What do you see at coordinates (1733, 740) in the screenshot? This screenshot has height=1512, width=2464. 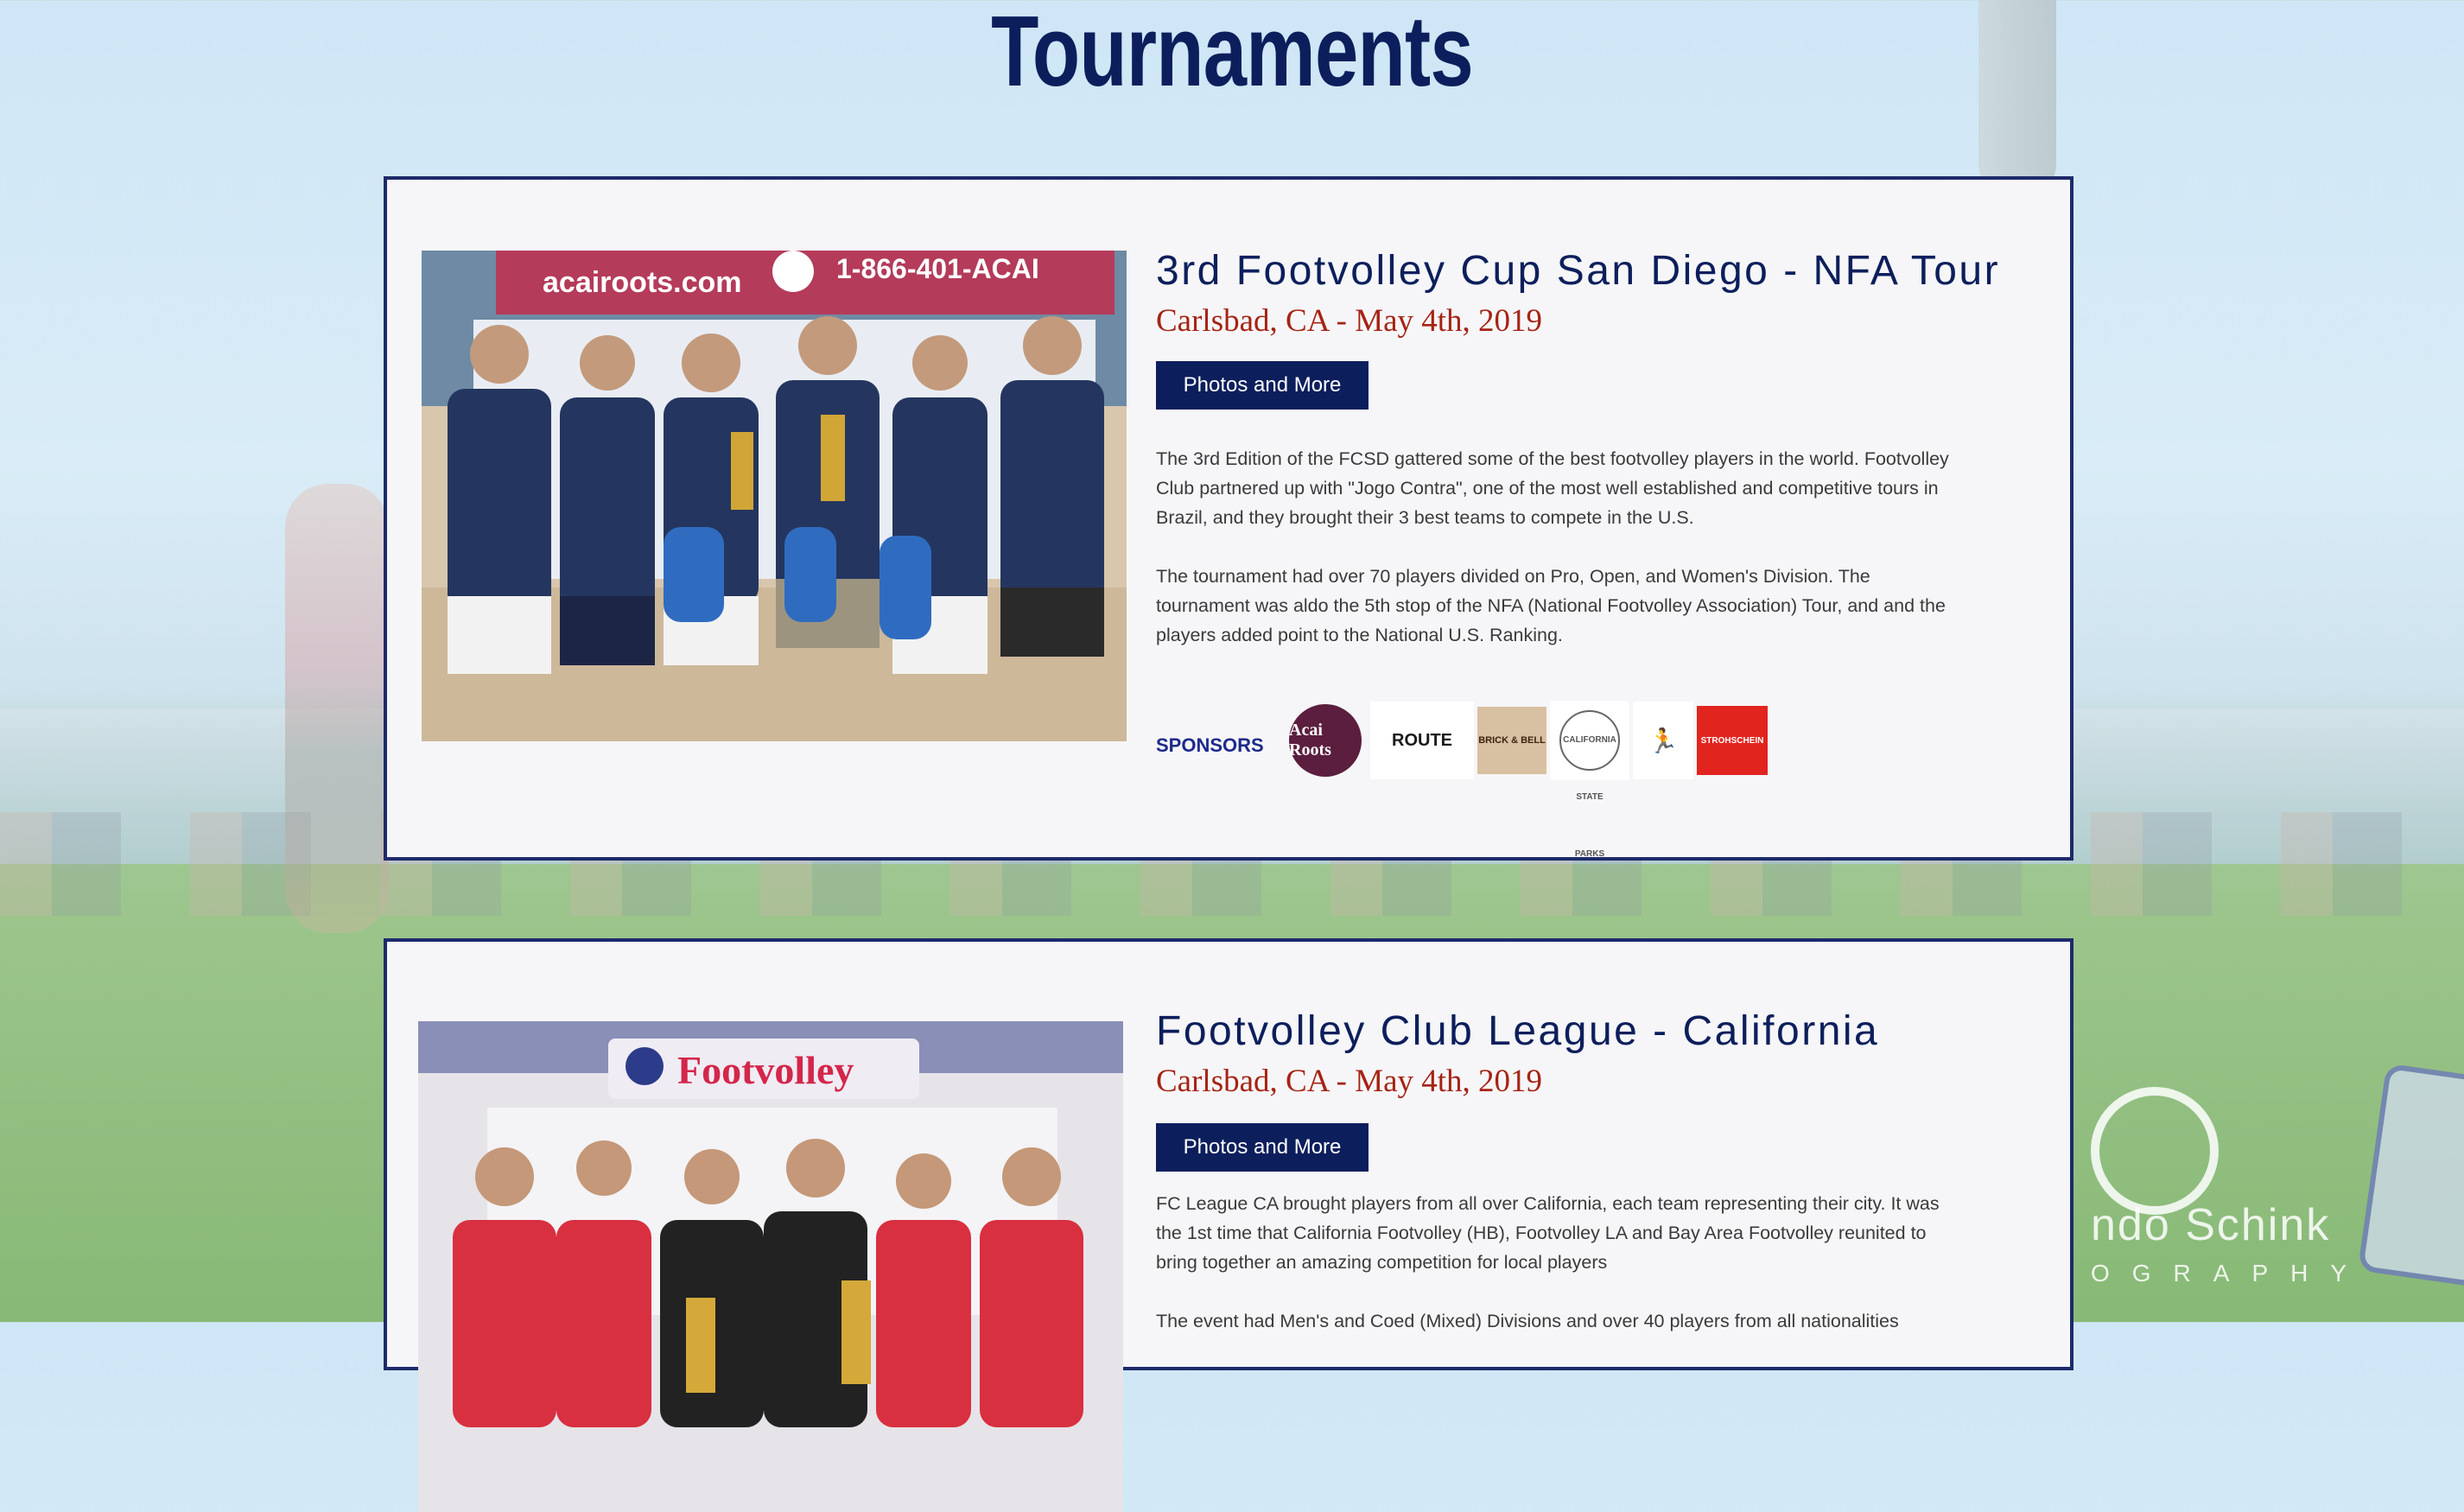 I see `strohschein-logo: STROHSCHEIN` at bounding box center [1733, 740].